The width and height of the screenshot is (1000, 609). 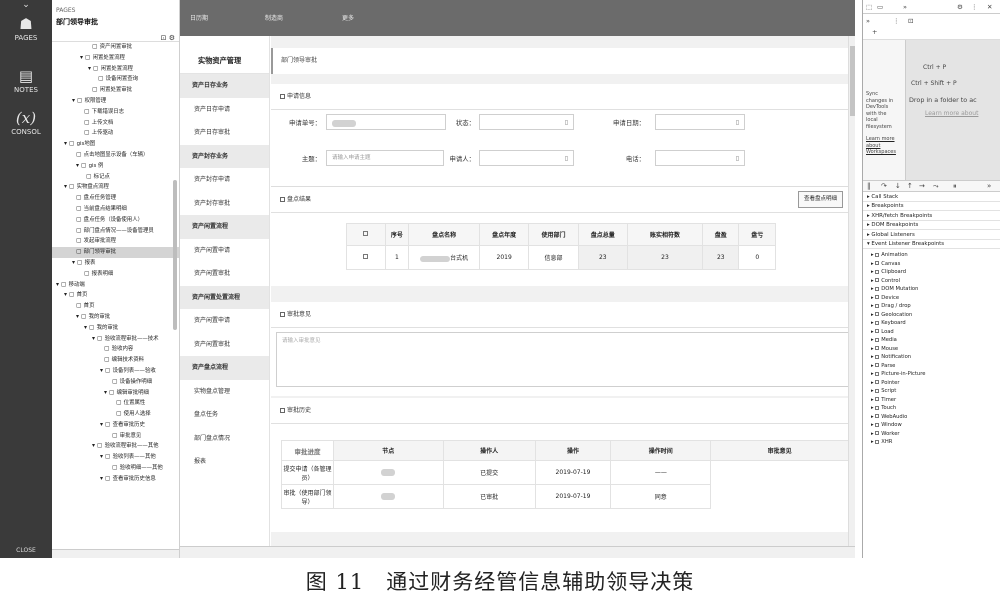 What do you see at coordinates (565, 496) in the screenshot?
I see `table-row: 审批（使用部门领导） 已审批 2019-07-19 同意` at bounding box center [565, 496].